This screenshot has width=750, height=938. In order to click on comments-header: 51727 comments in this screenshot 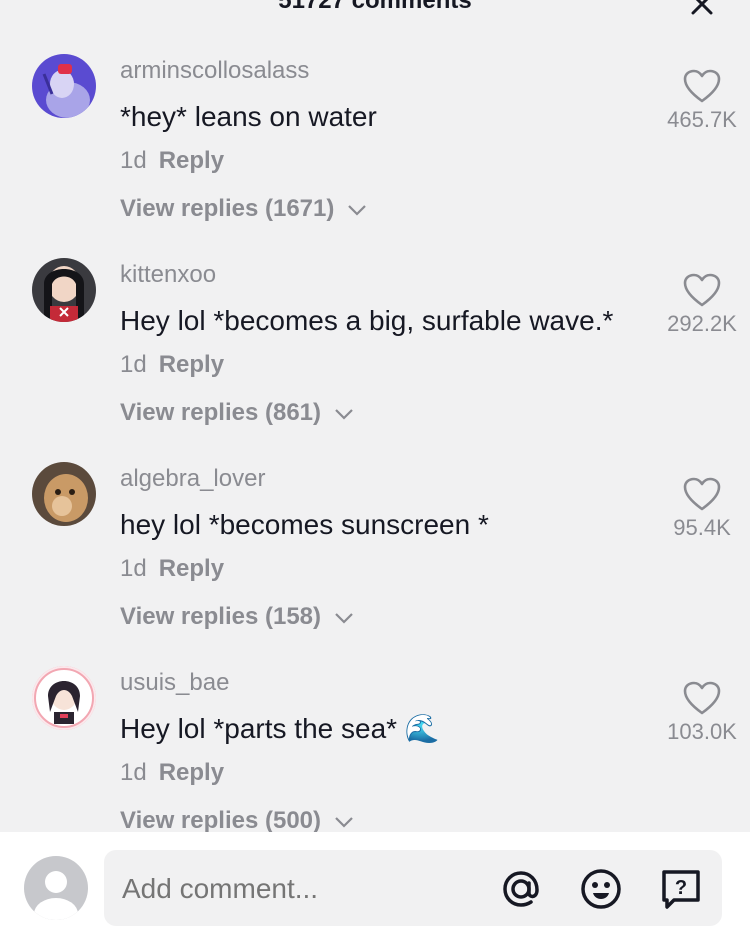, I will do `click(375, 12)`.